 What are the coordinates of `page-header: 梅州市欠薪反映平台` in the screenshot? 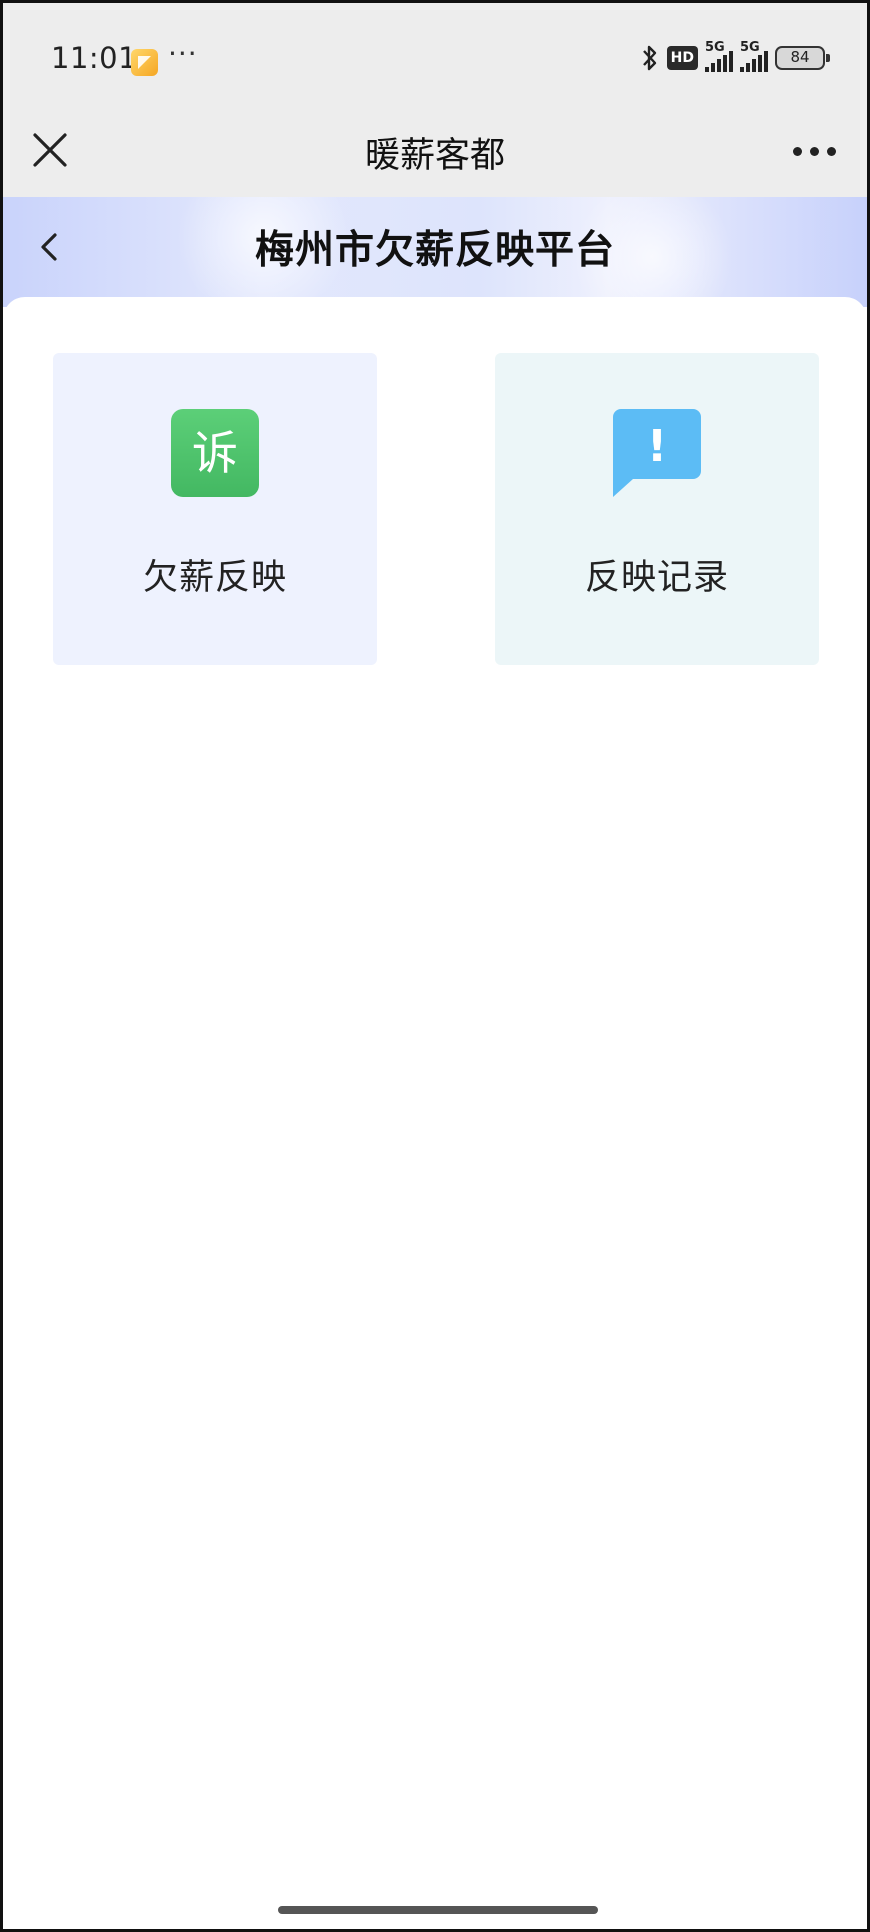 It's located at (435, 252).